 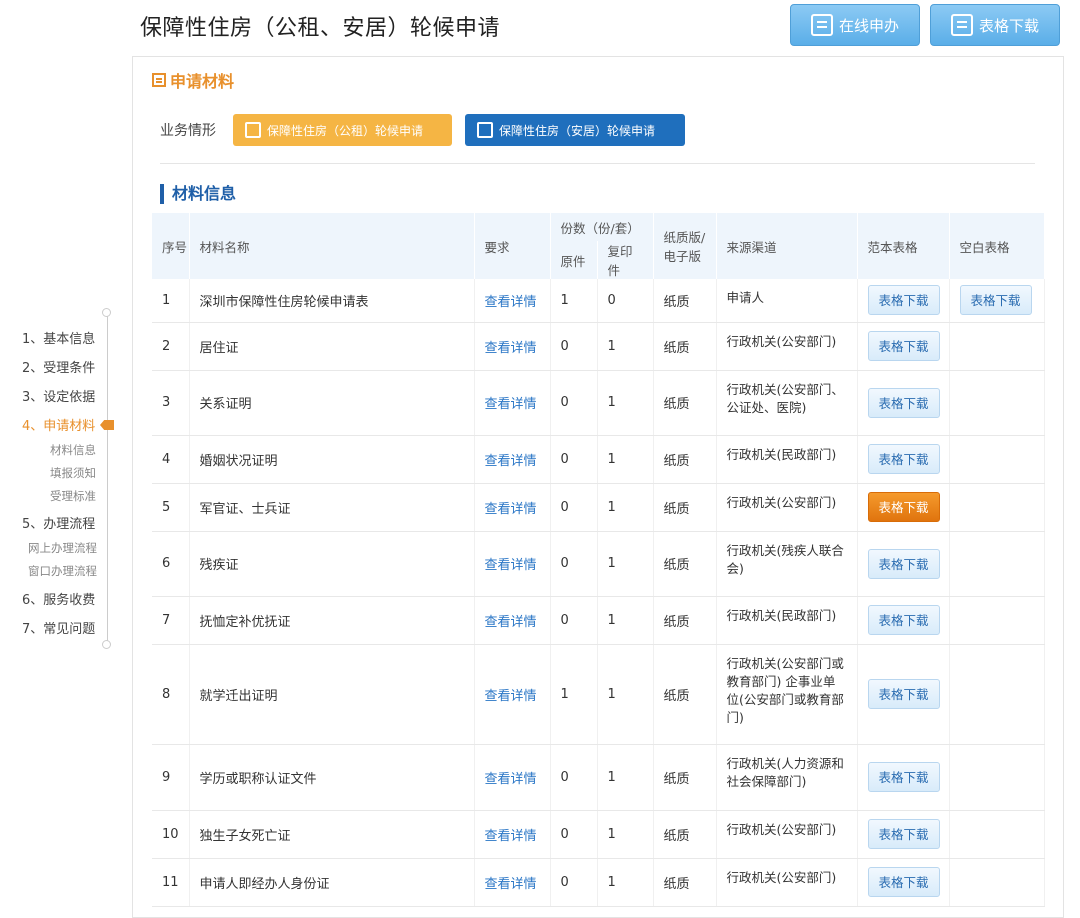 What do you see at coordinates (781, 454) in the screenshot?
I see `source-channel: 行政机关(民政部门)` at bounding box center [781, 454].